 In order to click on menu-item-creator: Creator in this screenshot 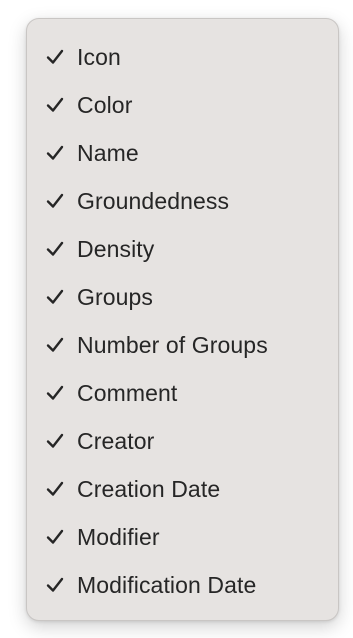, I will do `click(182, 441)`.